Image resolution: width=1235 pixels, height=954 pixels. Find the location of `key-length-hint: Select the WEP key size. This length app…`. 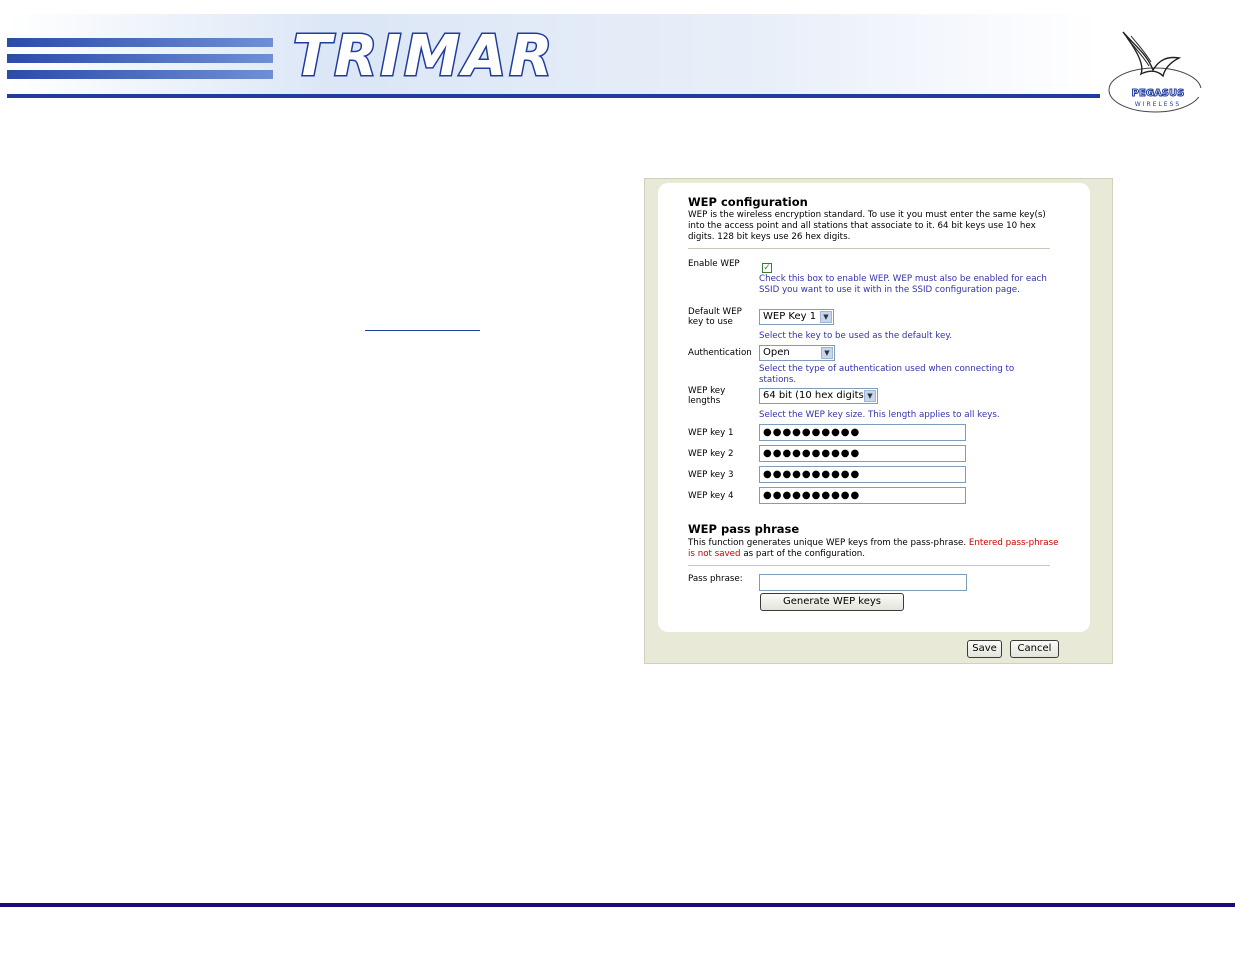

key-length-hint: Select the WEP key size. This length app… is located at coordinates (879, 415).